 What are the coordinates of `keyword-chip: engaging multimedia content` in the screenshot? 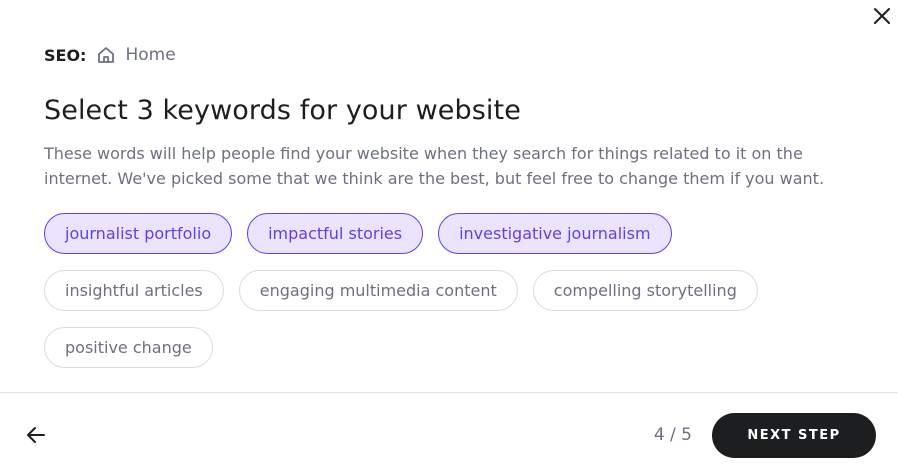 It's located at (378, 290).